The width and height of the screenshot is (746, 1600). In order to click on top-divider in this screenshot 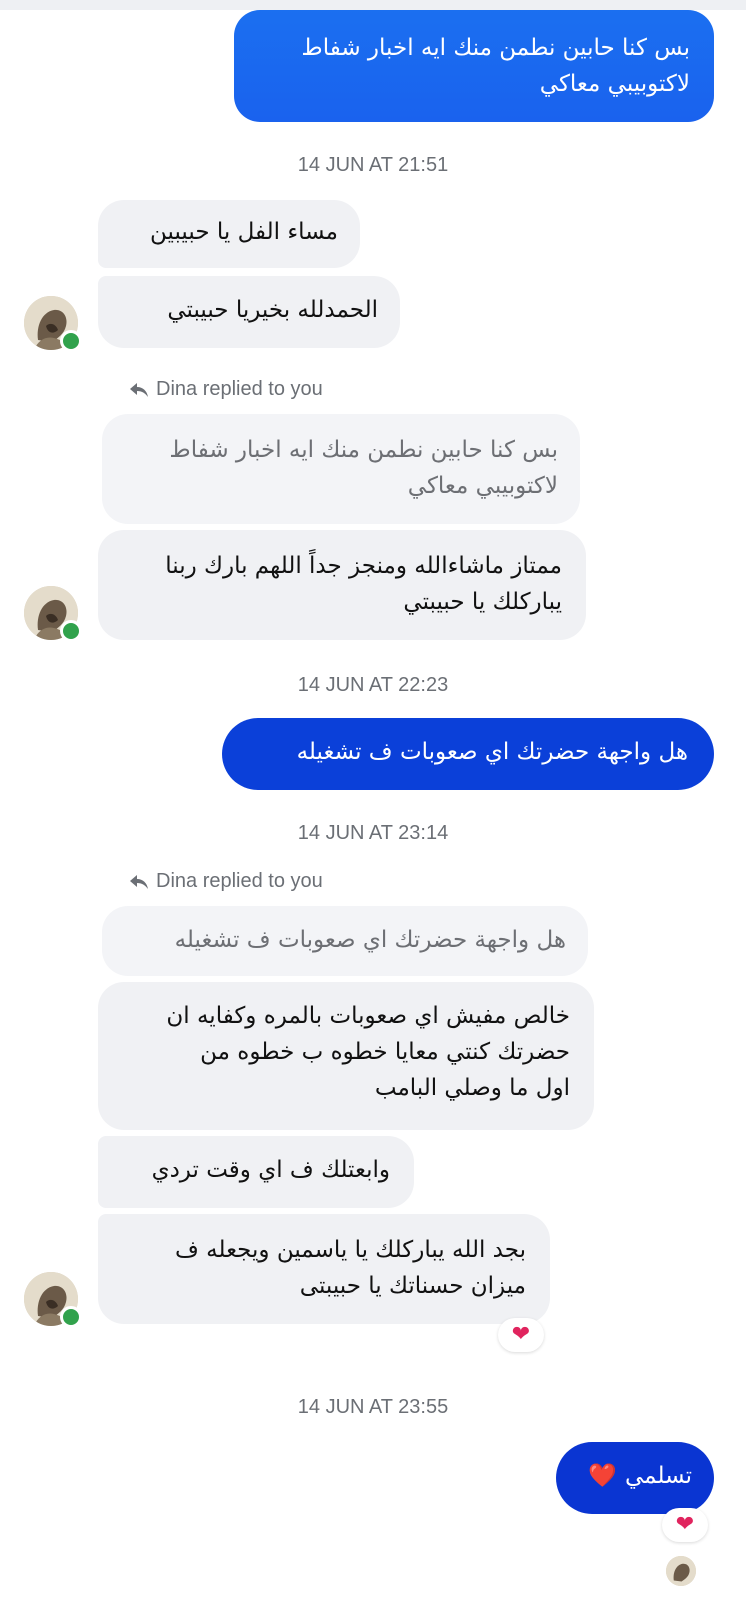, I will do `click(373, 5)`.